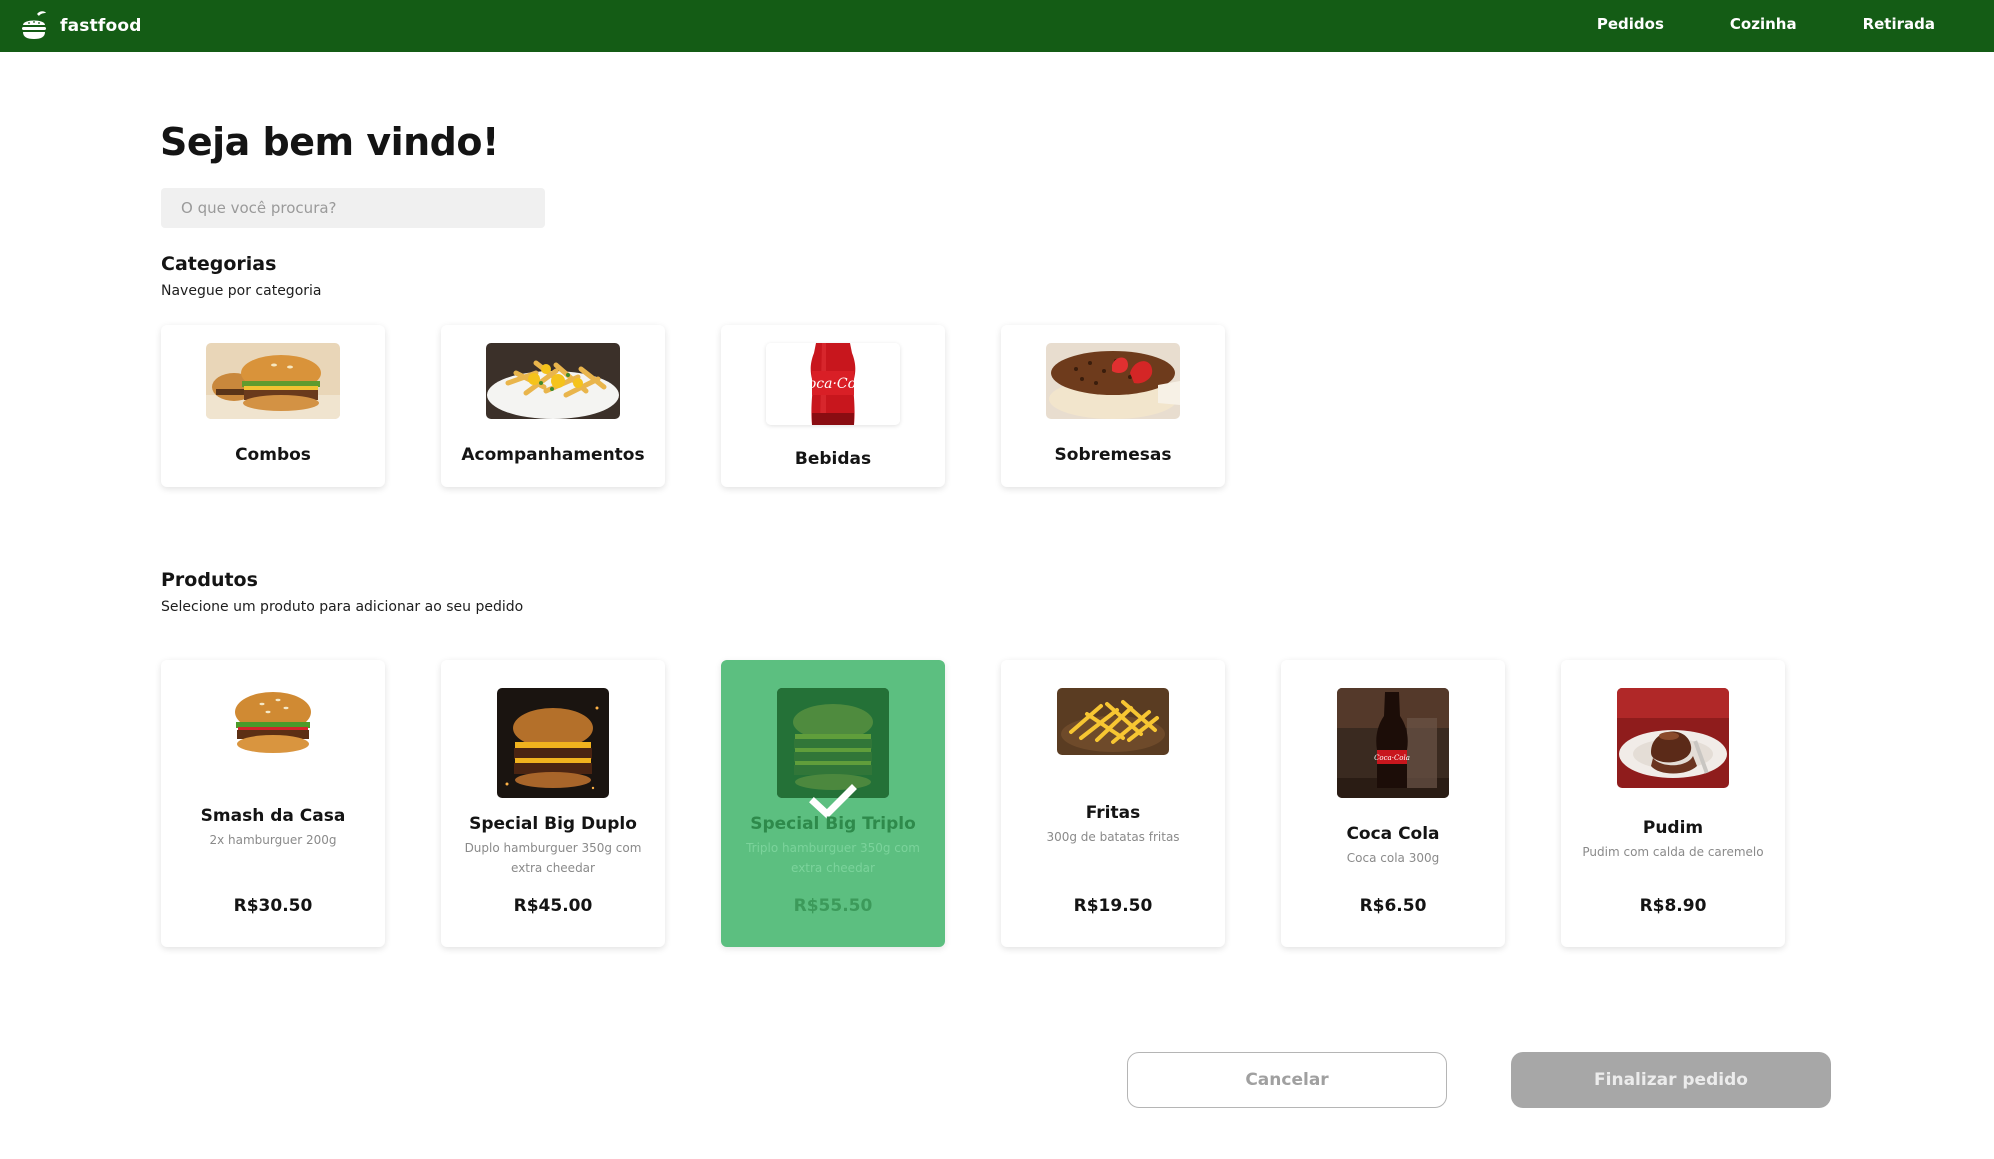 The width and height of the screenshot is (1994, 1159). Describe the element at coordinates (1671, 1080) in the screenshot. I see `finish-order-button: Finalizar pedido` at that location.